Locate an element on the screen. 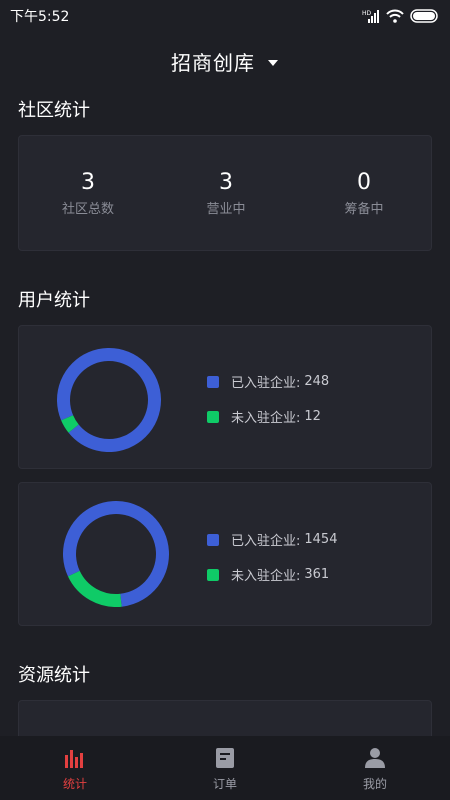 The width and height of the screenshot is (450, 800). status-time: 下午5:52 is located at coordinates (40, 17).